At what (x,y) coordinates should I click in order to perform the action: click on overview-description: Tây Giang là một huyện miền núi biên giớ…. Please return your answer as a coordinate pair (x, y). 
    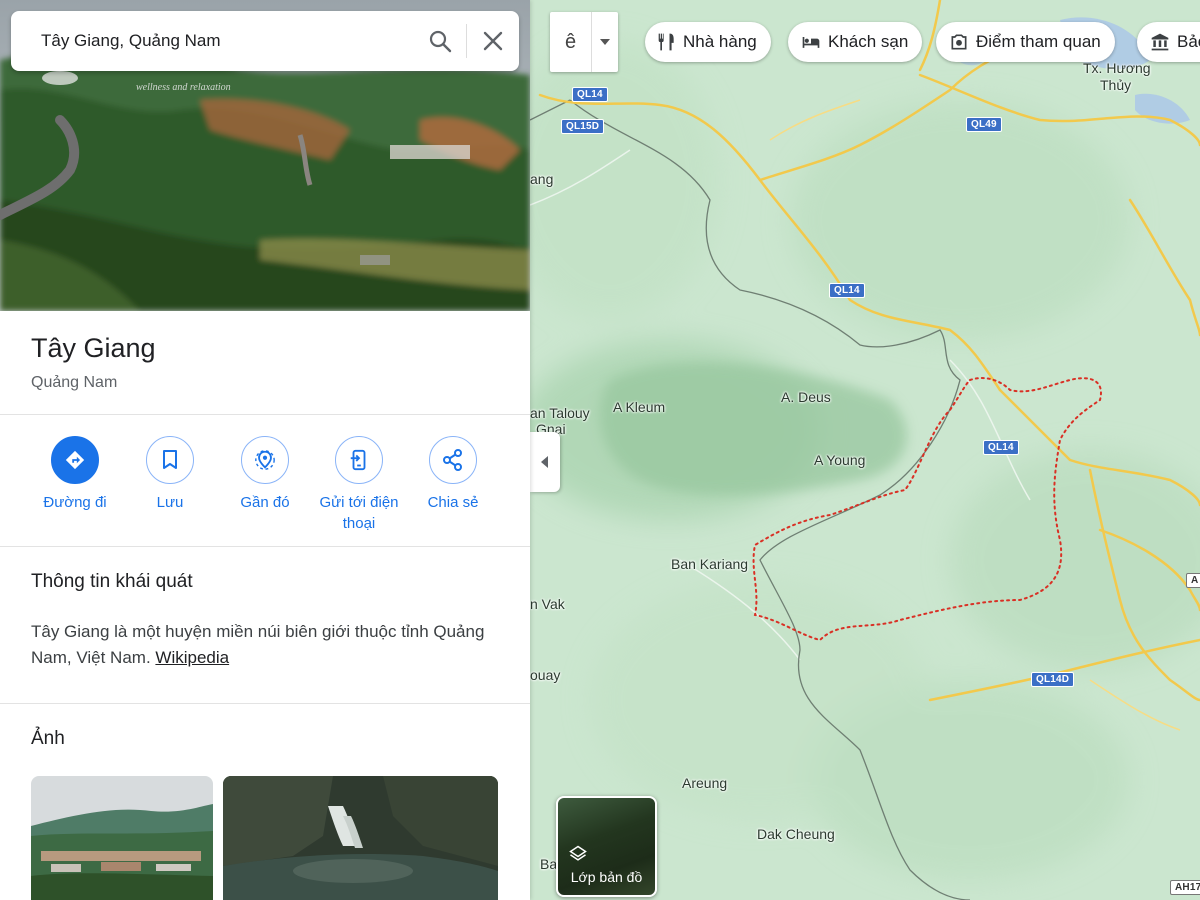
    Looking at the image, I should click on (266, 645).